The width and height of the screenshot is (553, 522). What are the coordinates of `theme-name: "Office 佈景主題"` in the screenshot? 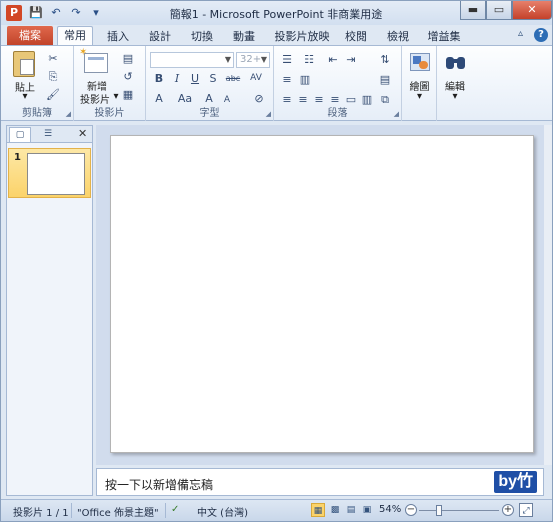 It's located at (118, 511).